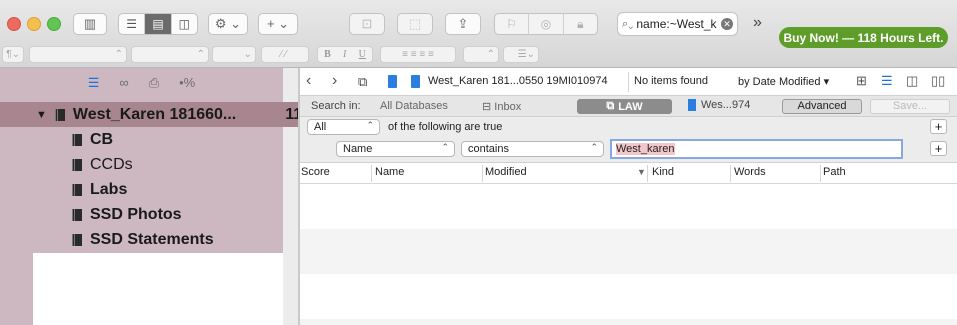 The height and width of the screenshot is (325, 957). Describe the element at coordinates (285, 54) in the screenshot. I see `highlight-color-buttons: ⁄ ⁄` at that location.